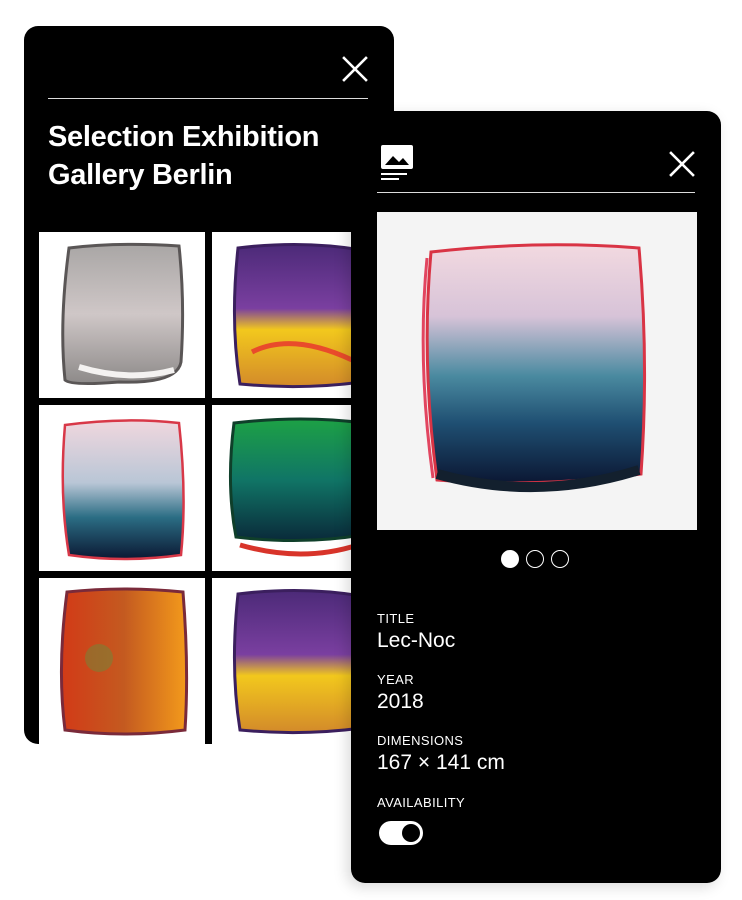 The height and width of the screenshot is (900, 742). Describe the element at coordinates (416, 640) in the screenshot. I see `artwork-title: Lec-Noc` at that location.